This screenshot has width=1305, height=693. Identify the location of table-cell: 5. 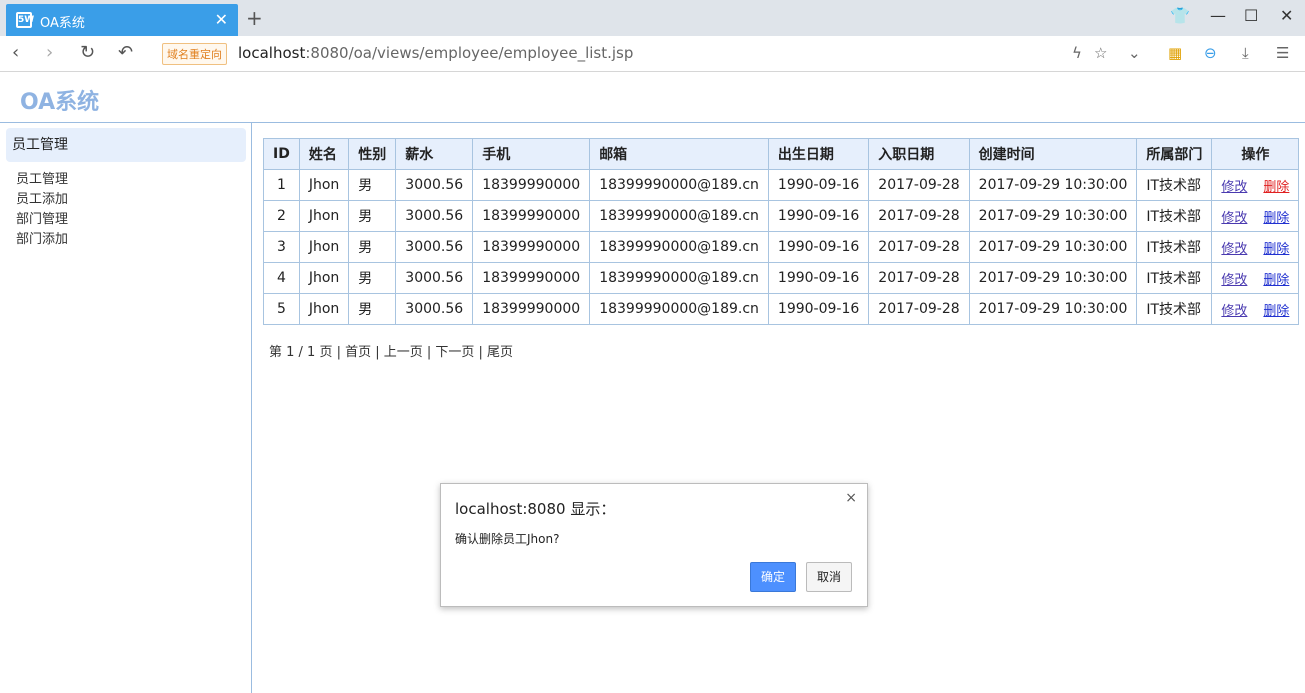
(281, 309).